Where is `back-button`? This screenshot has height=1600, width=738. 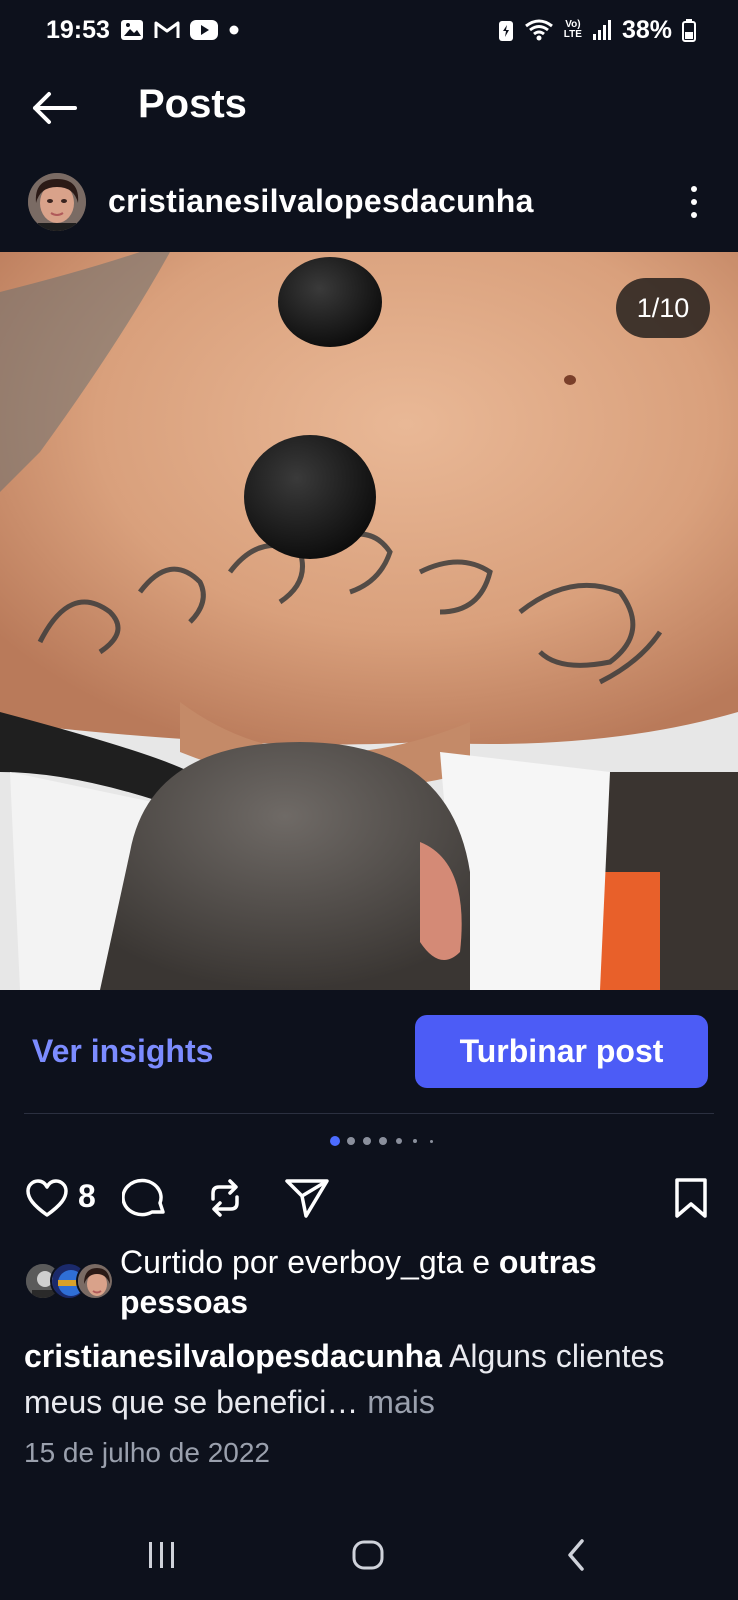
back-button is located at coordinates (54, 108).